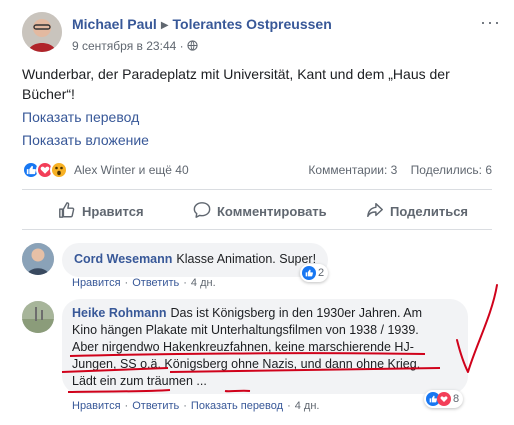 The height and width of the screenshot is (425, 514). What do you see at coordinates (59, 170) in the screenshot?
I see `wow-reaction-icon` at bounding box center [59, 170].